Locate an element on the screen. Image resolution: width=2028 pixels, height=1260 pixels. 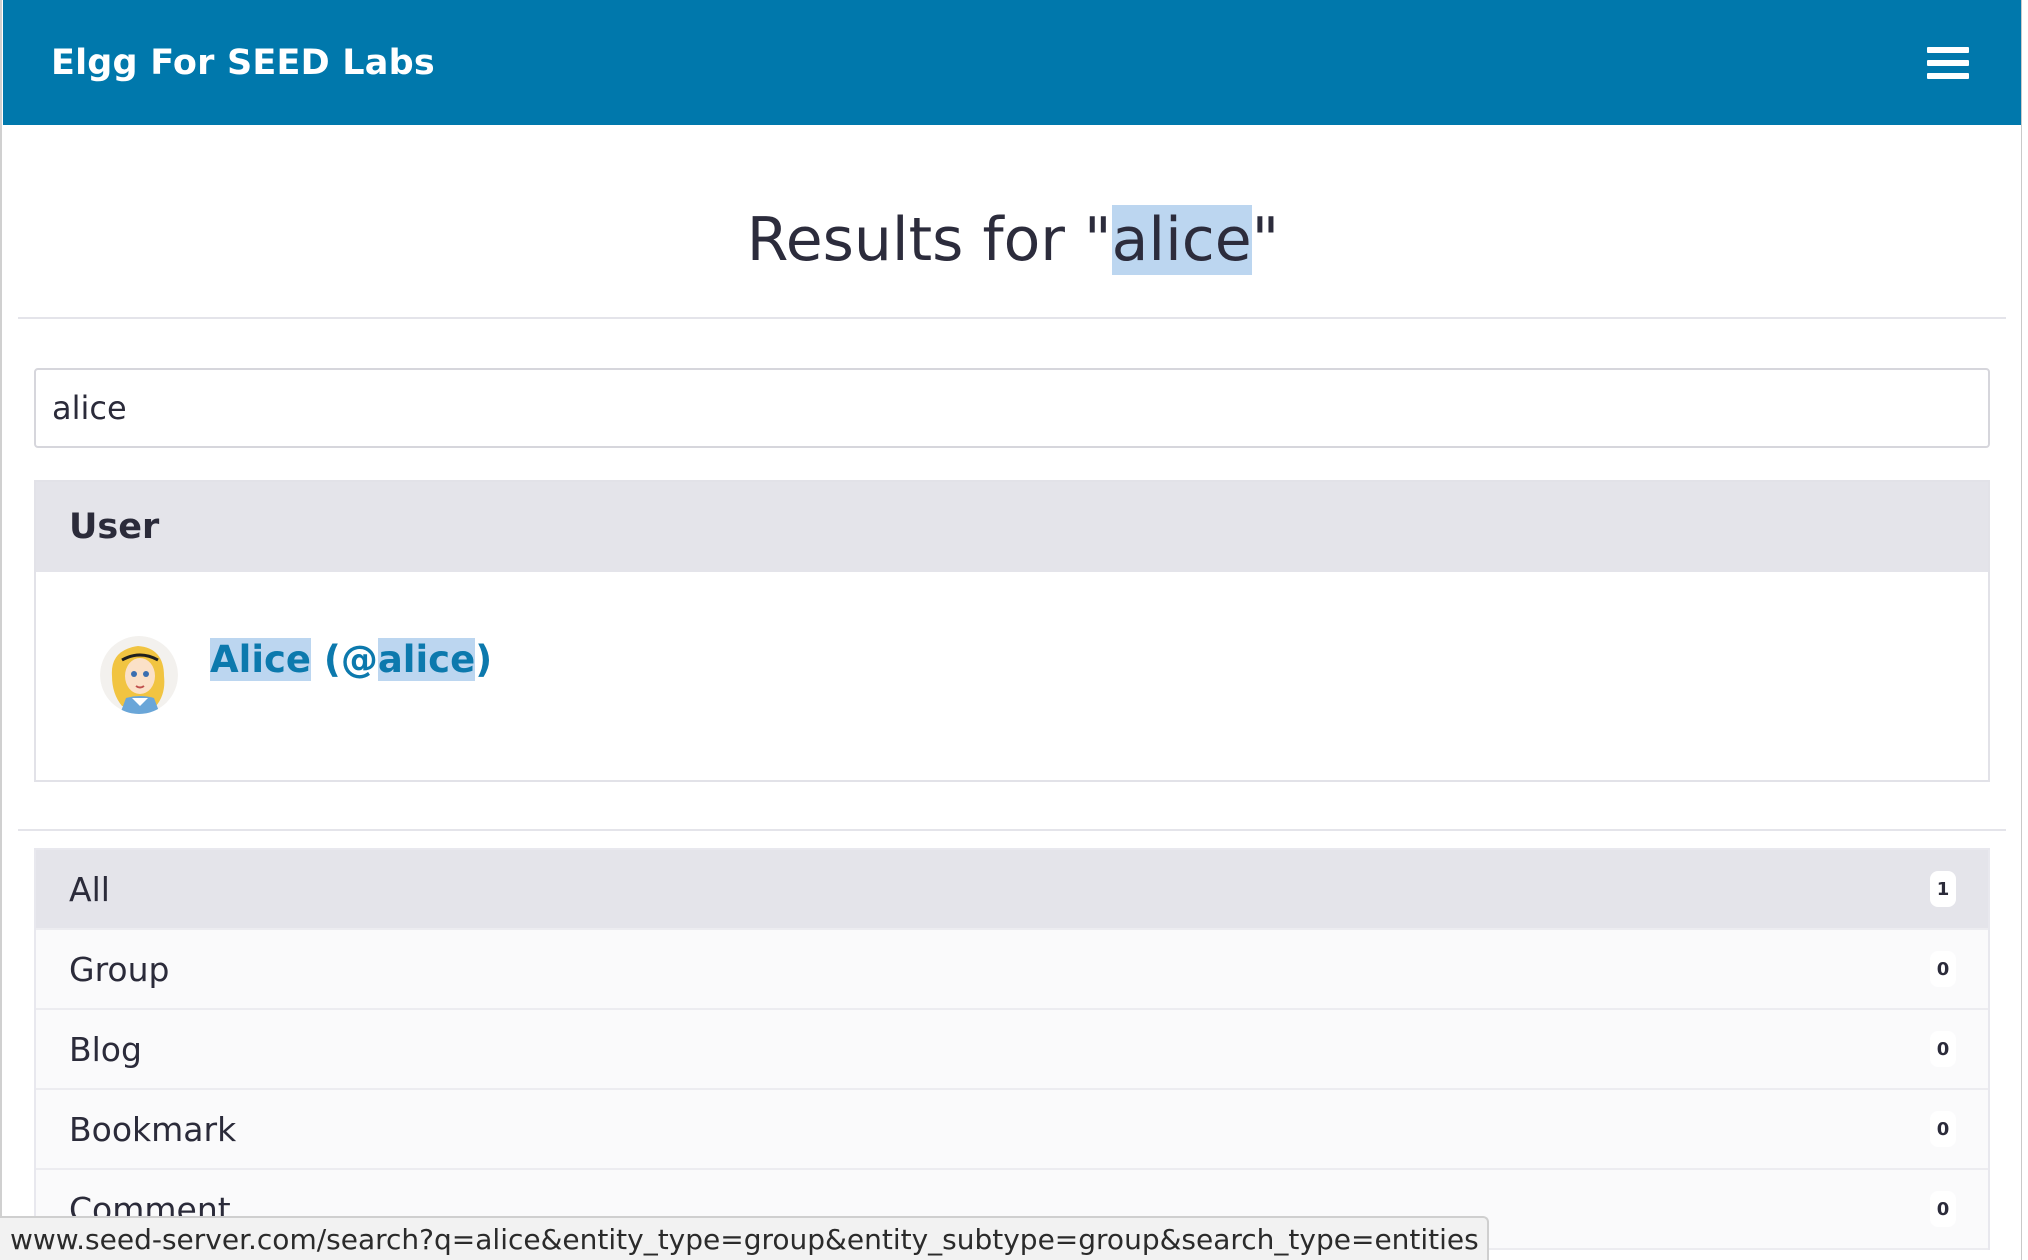
user-result-item: Alice (@alice) is located at coordinates (296, 675).